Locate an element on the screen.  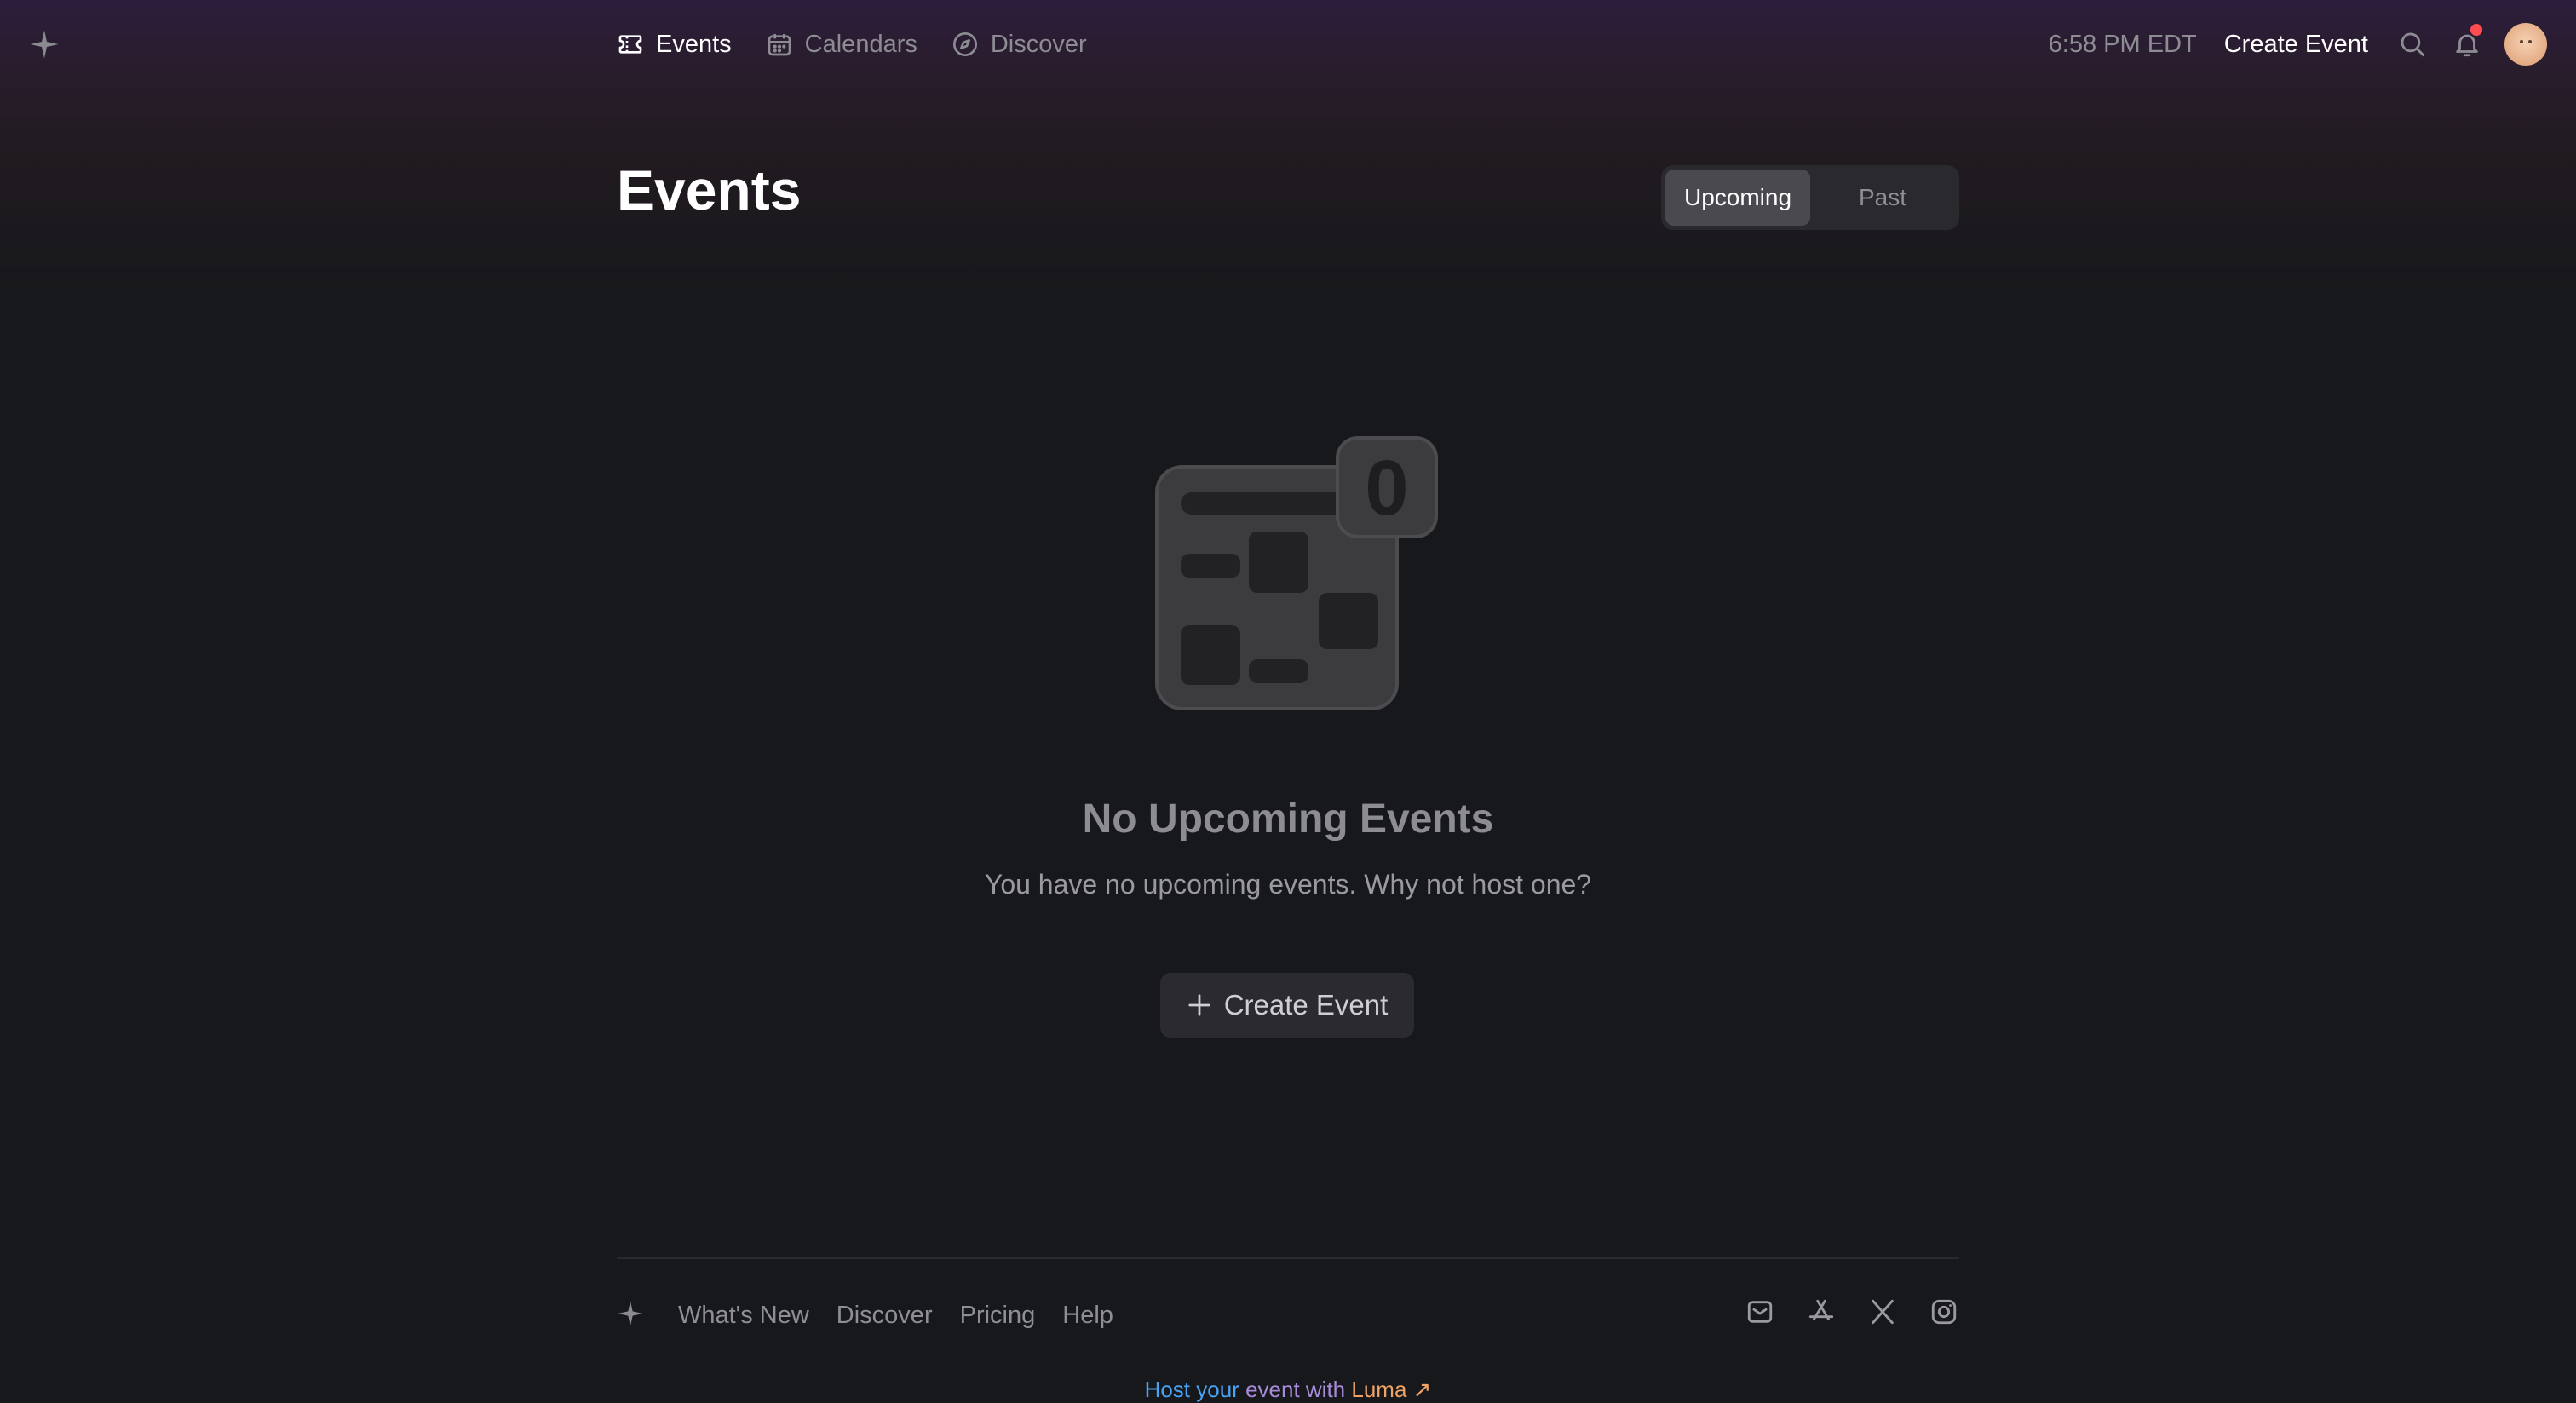
footer-link-whats-new: What's New is located at coordinates (743, 1316).